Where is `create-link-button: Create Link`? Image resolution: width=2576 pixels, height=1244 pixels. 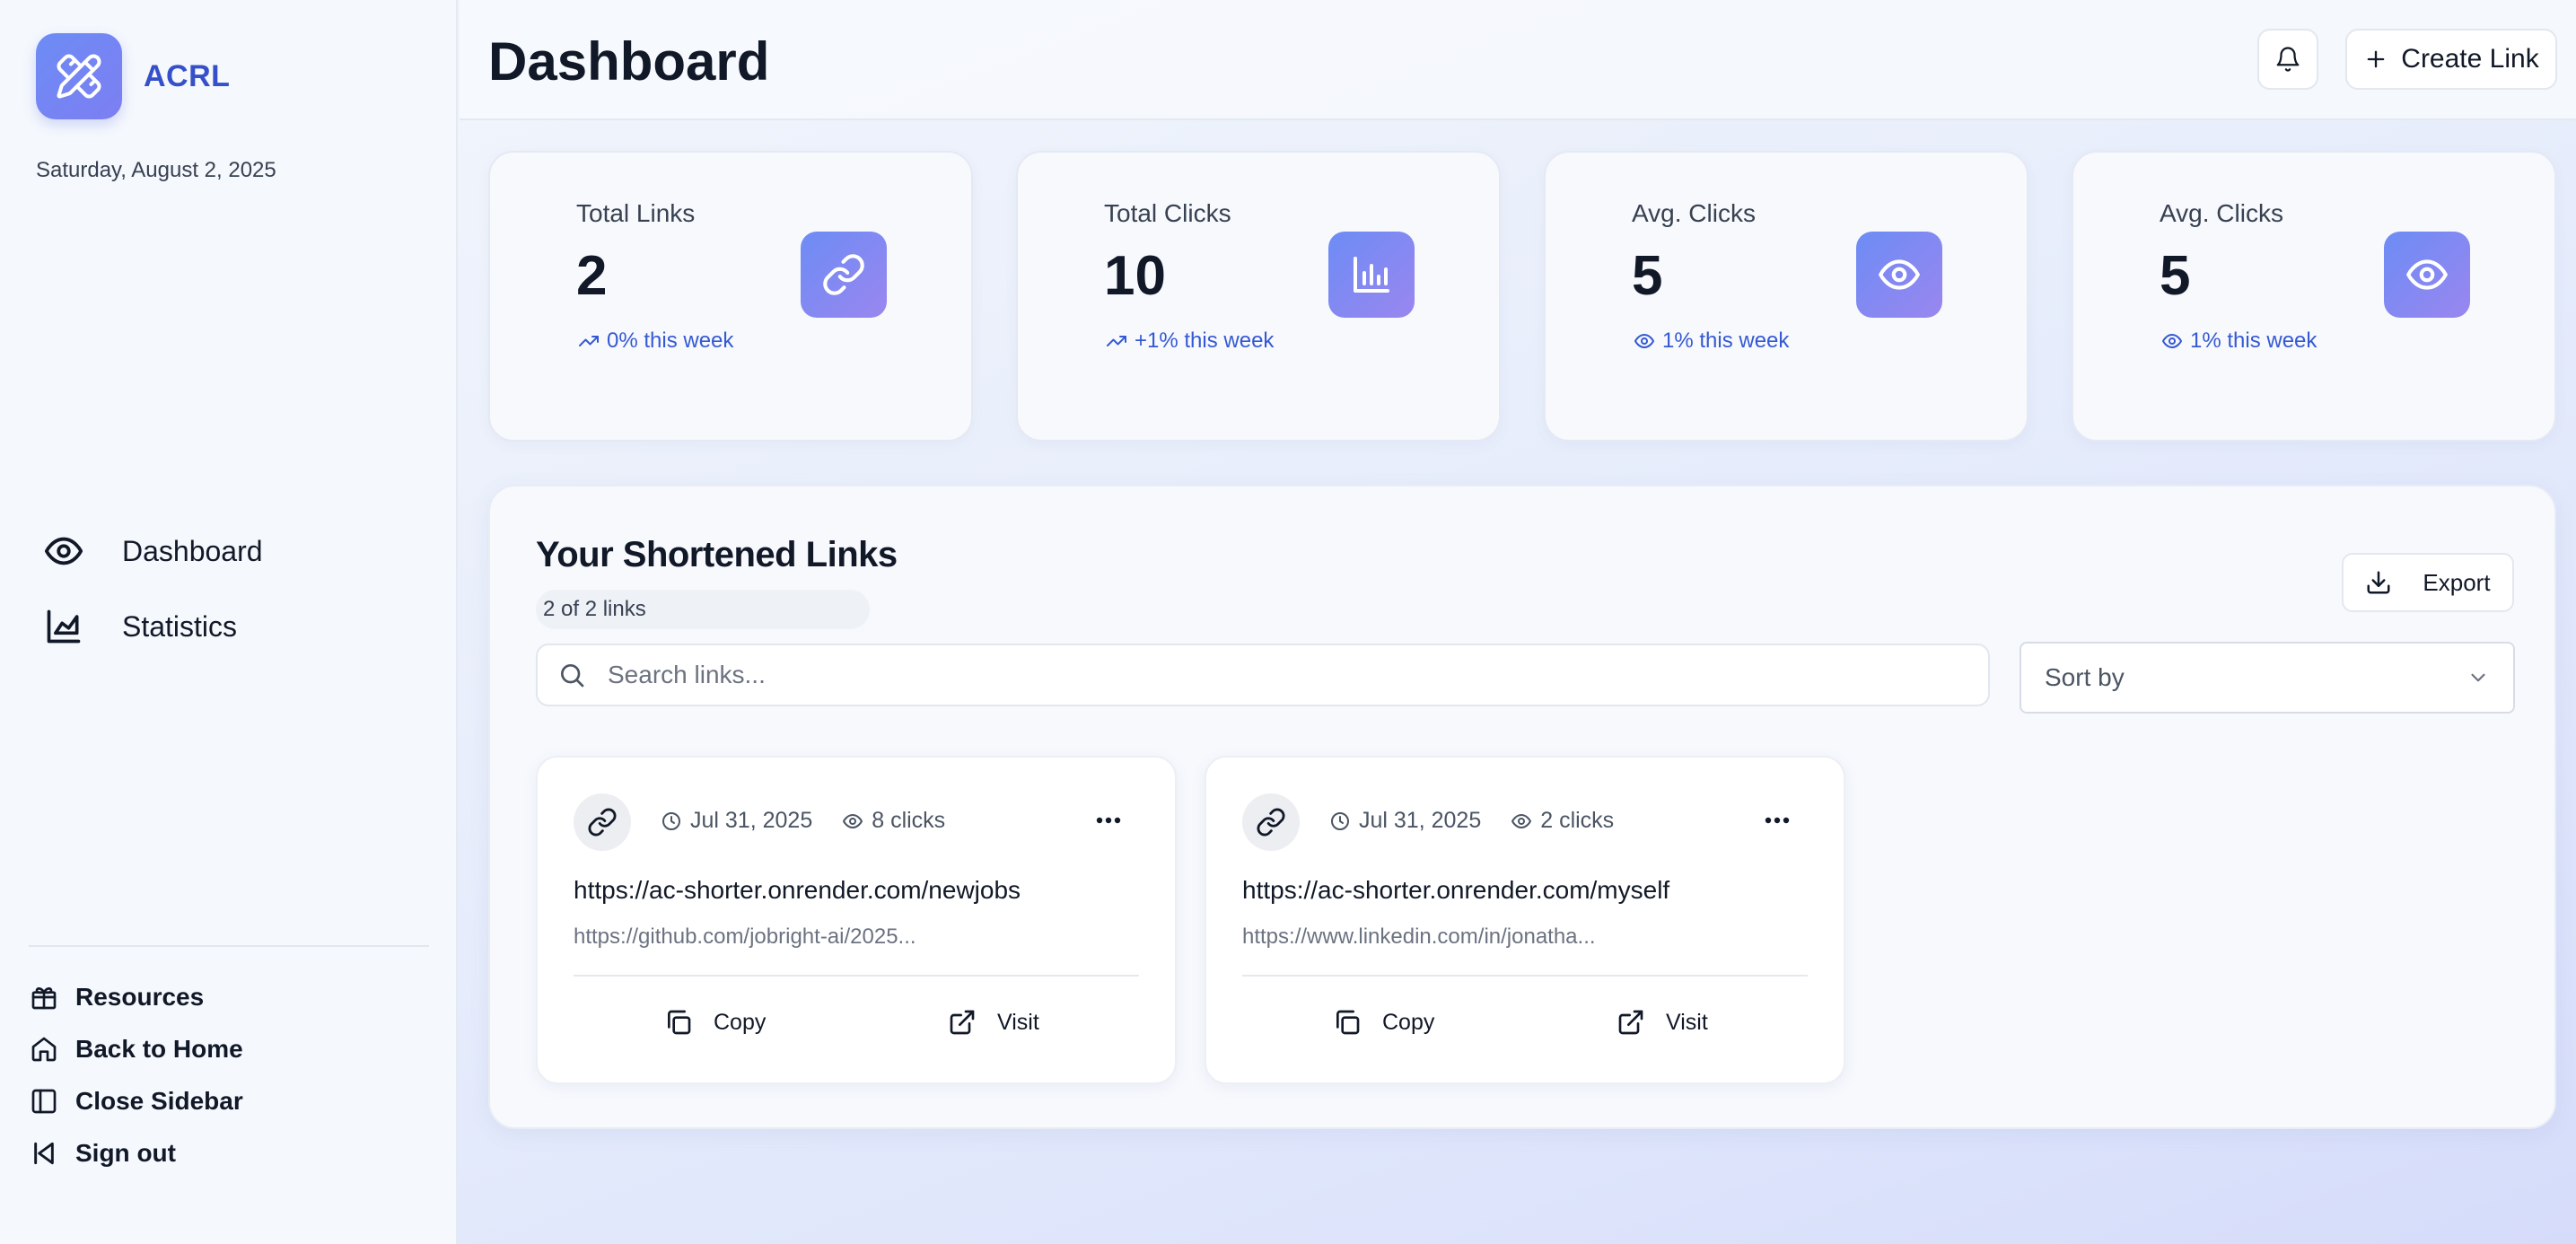 create-link-button: Create Link is located at coordinates (2451, 59).